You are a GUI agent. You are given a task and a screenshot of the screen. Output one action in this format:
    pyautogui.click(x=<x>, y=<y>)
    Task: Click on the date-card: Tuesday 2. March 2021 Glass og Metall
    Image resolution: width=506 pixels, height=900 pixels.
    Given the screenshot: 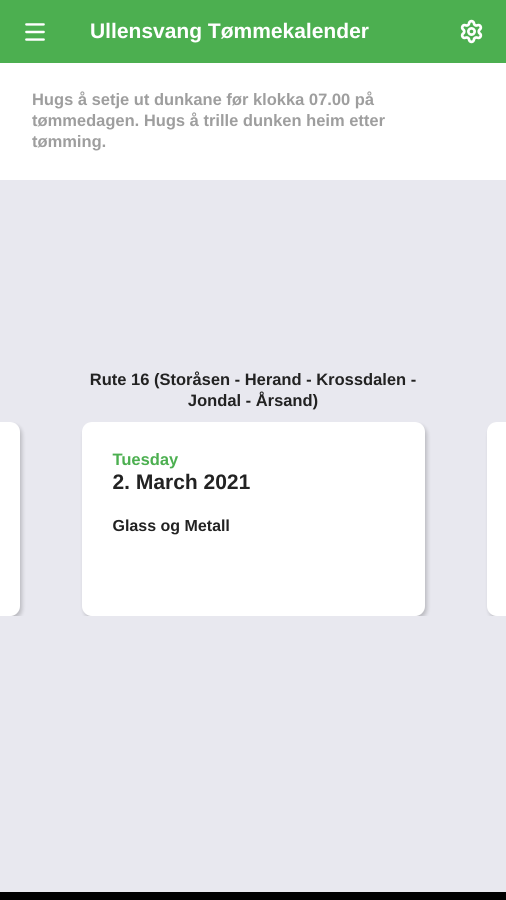 What is the action you would take?
    pyautogui.click(x=253, y=519)
    